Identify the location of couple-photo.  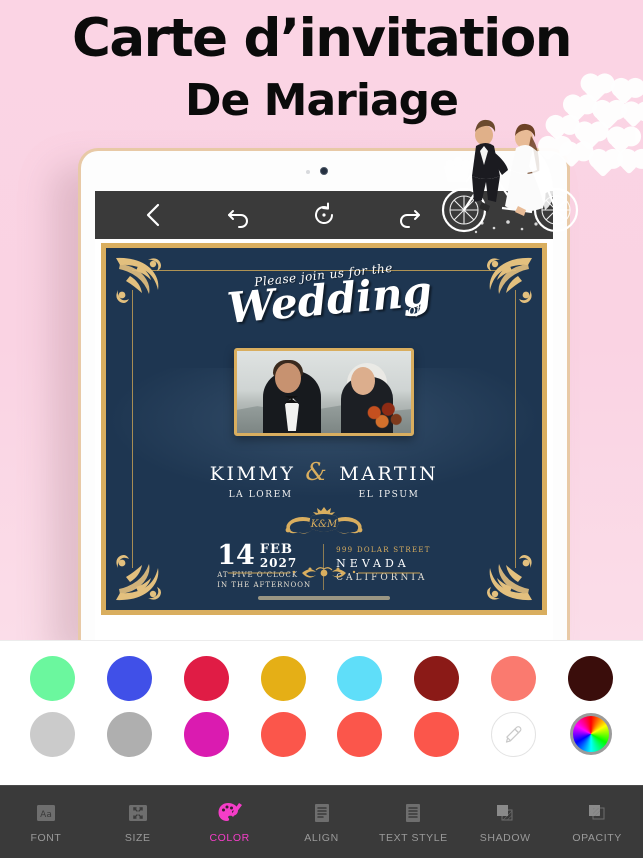
(324, 392).